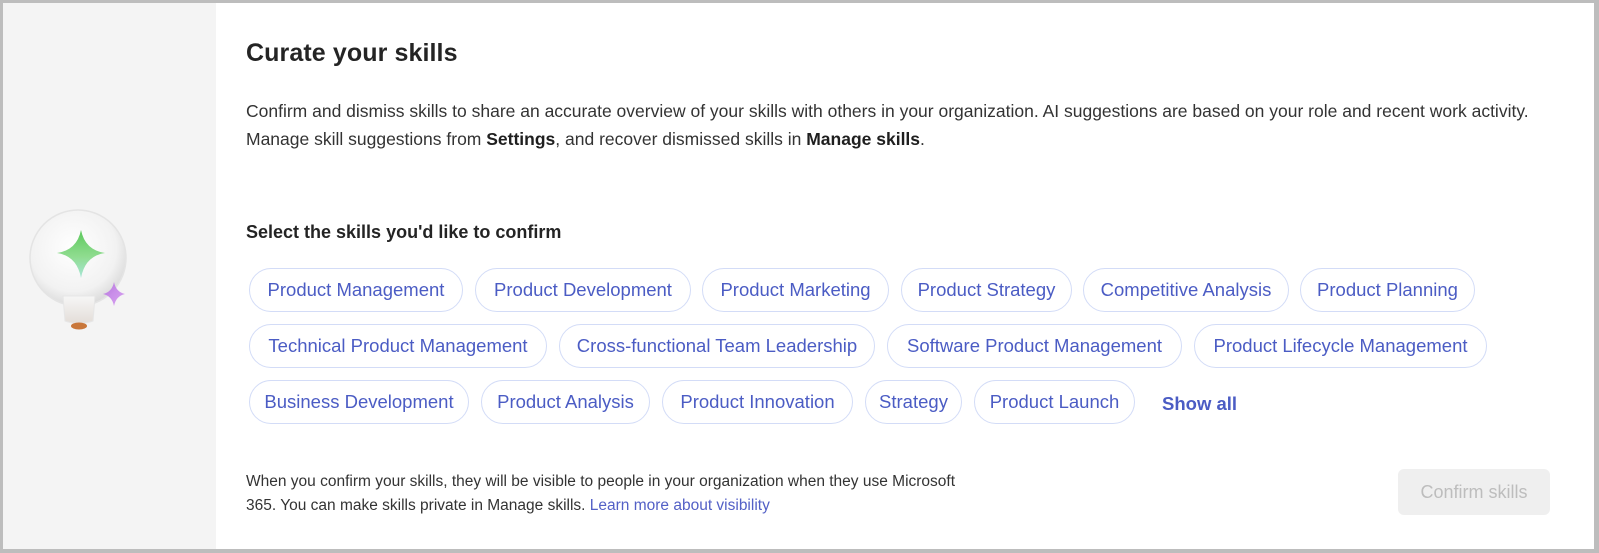  Describe the element at coordinates (356, 290) in the screenshot. I see `skill-chip: Product Management` at that location.